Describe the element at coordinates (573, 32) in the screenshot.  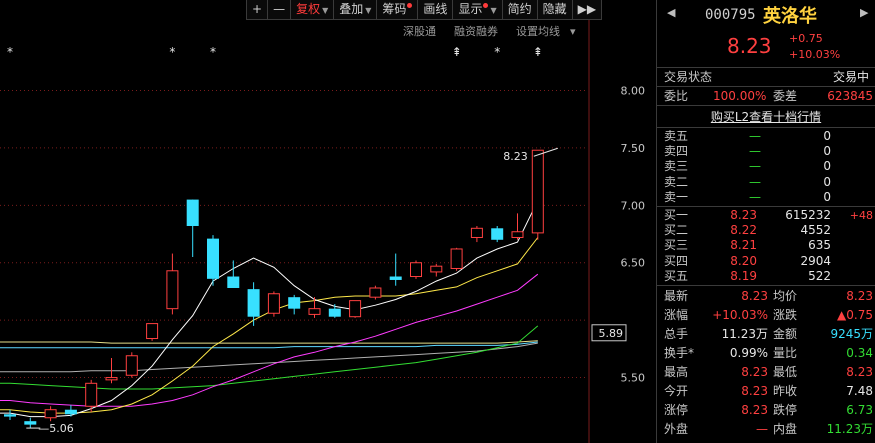
I see `ma-settings-caret-icon: ▾` at that location.